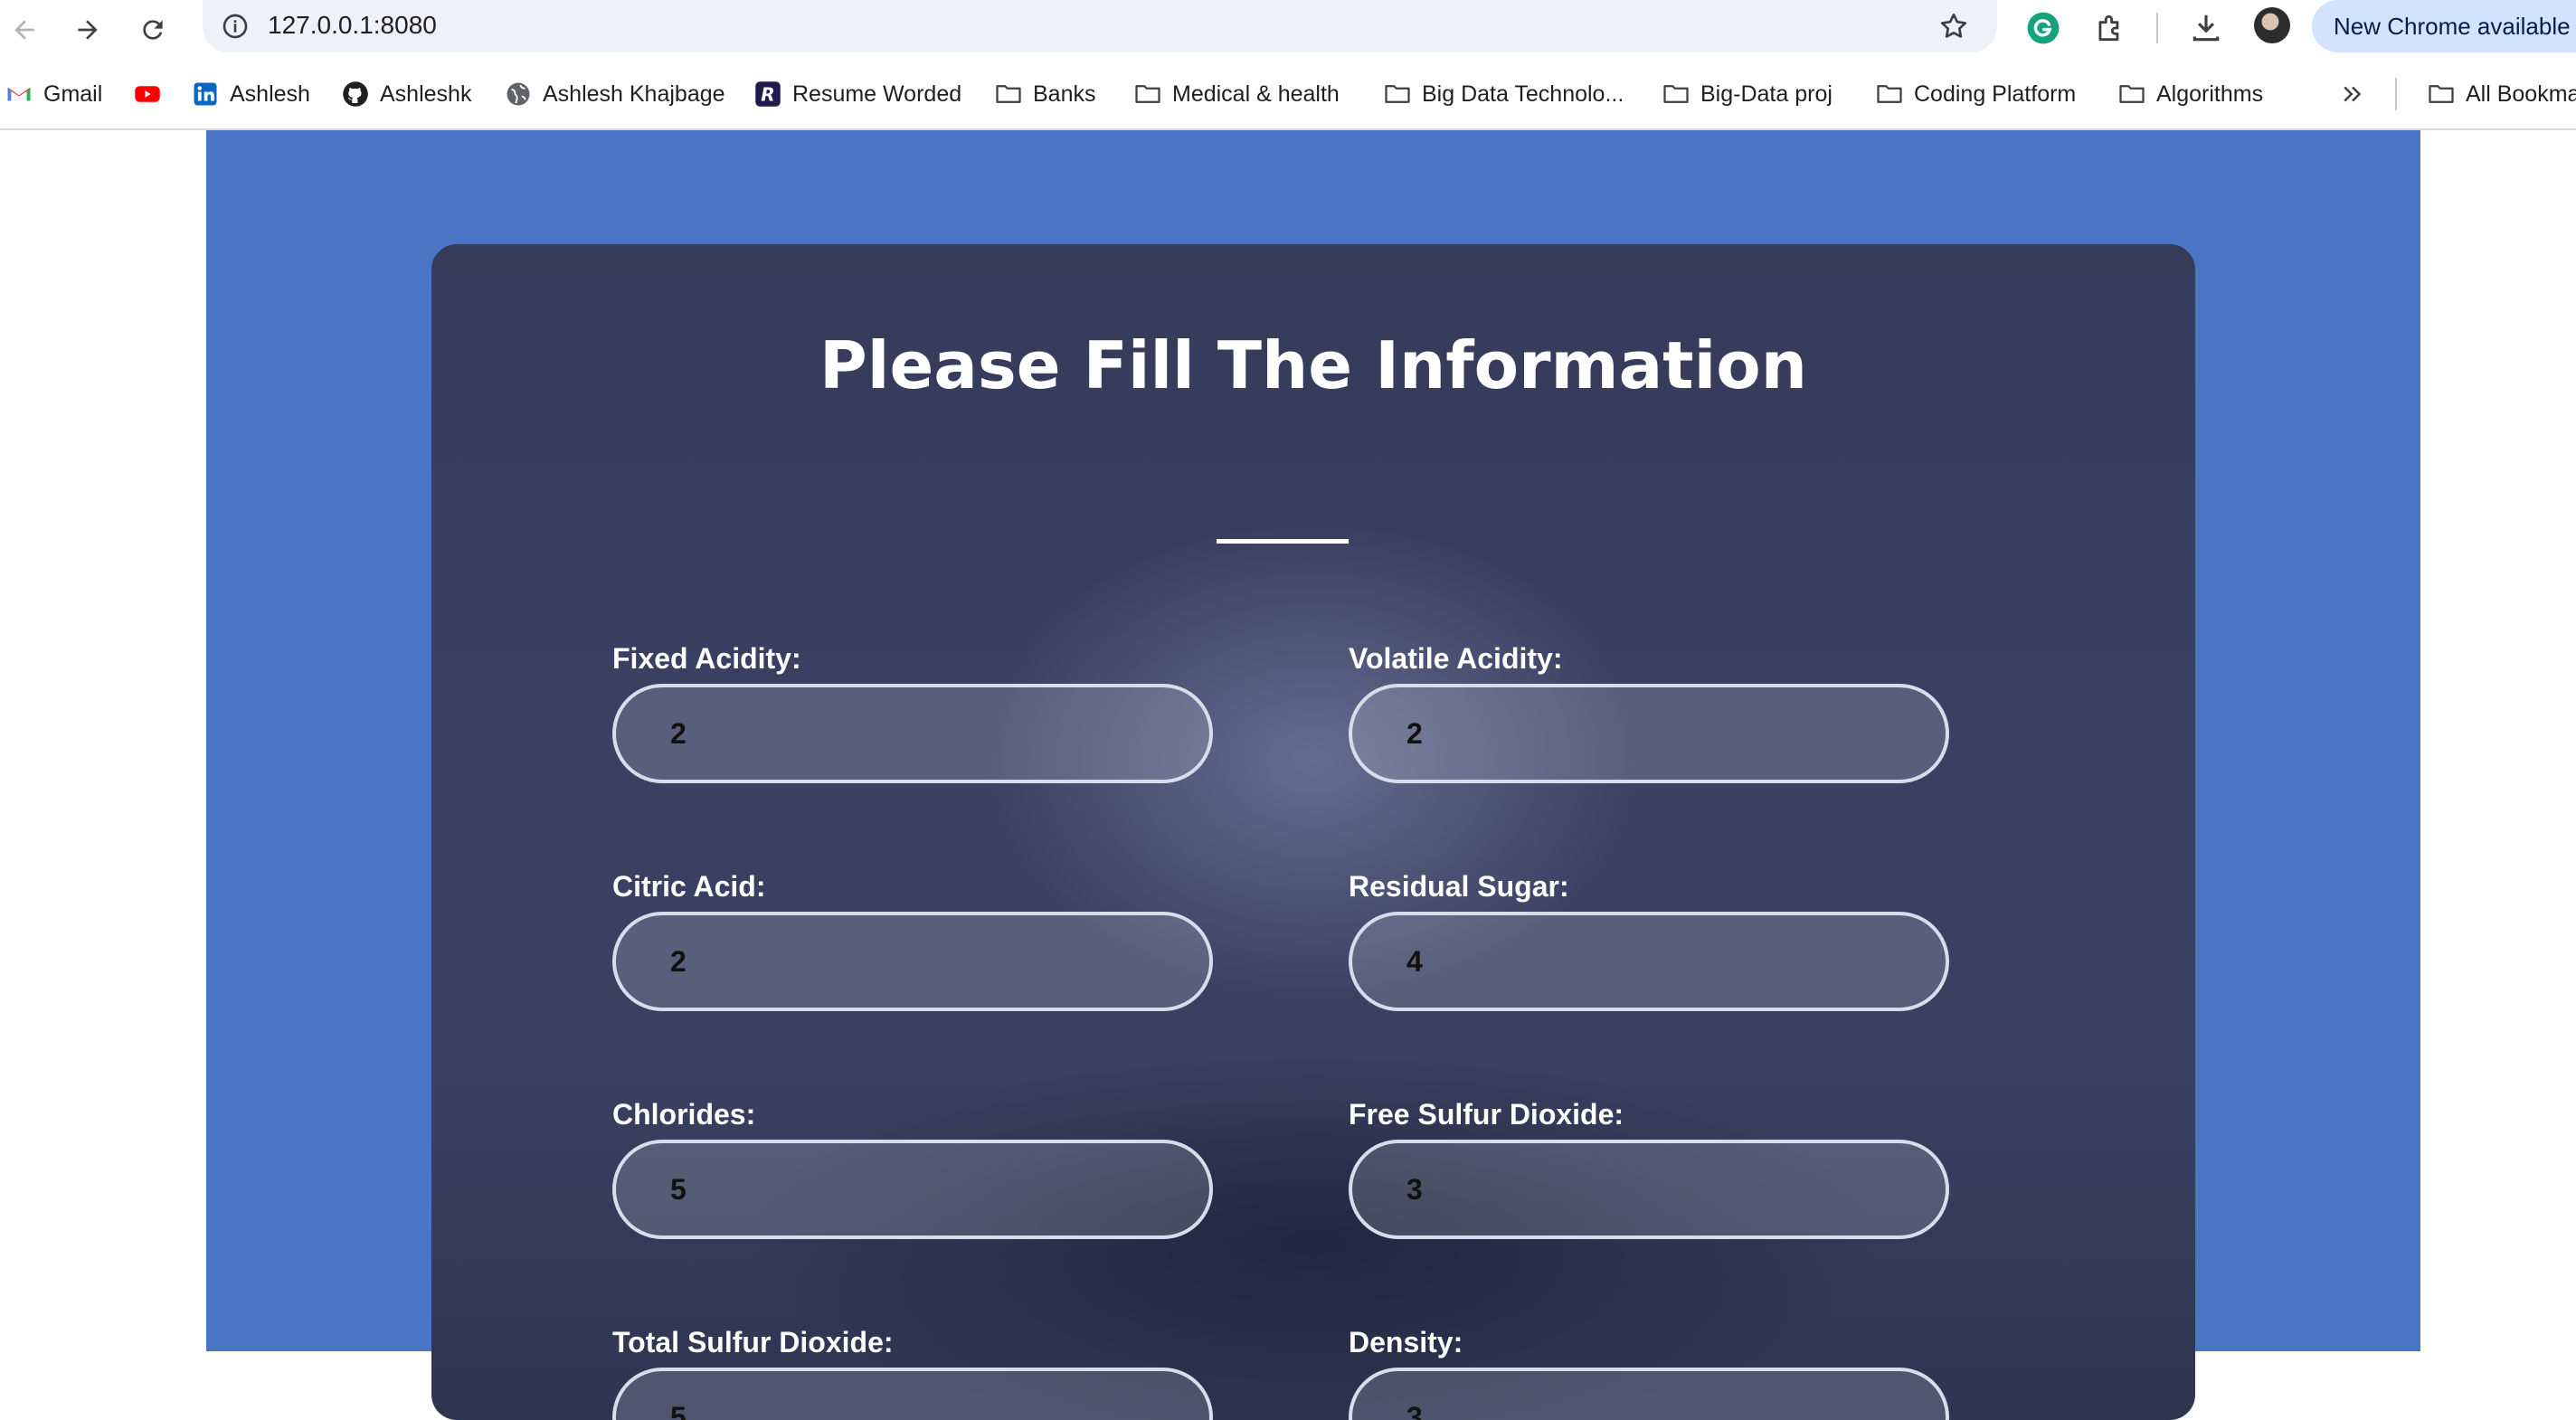 The image size is (2576, 1420). Describe the element at coordinates (2396, 94) in the screenshot. I see `bookmarks-divider` at that location.